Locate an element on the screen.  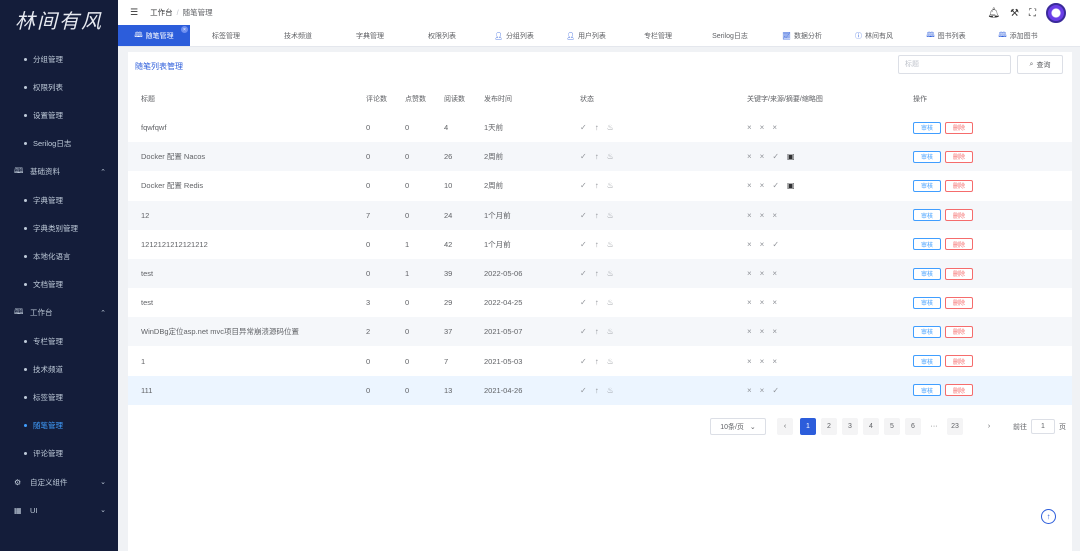
sidebar-item: 专栏管理 is located at coordinates (59, 341).